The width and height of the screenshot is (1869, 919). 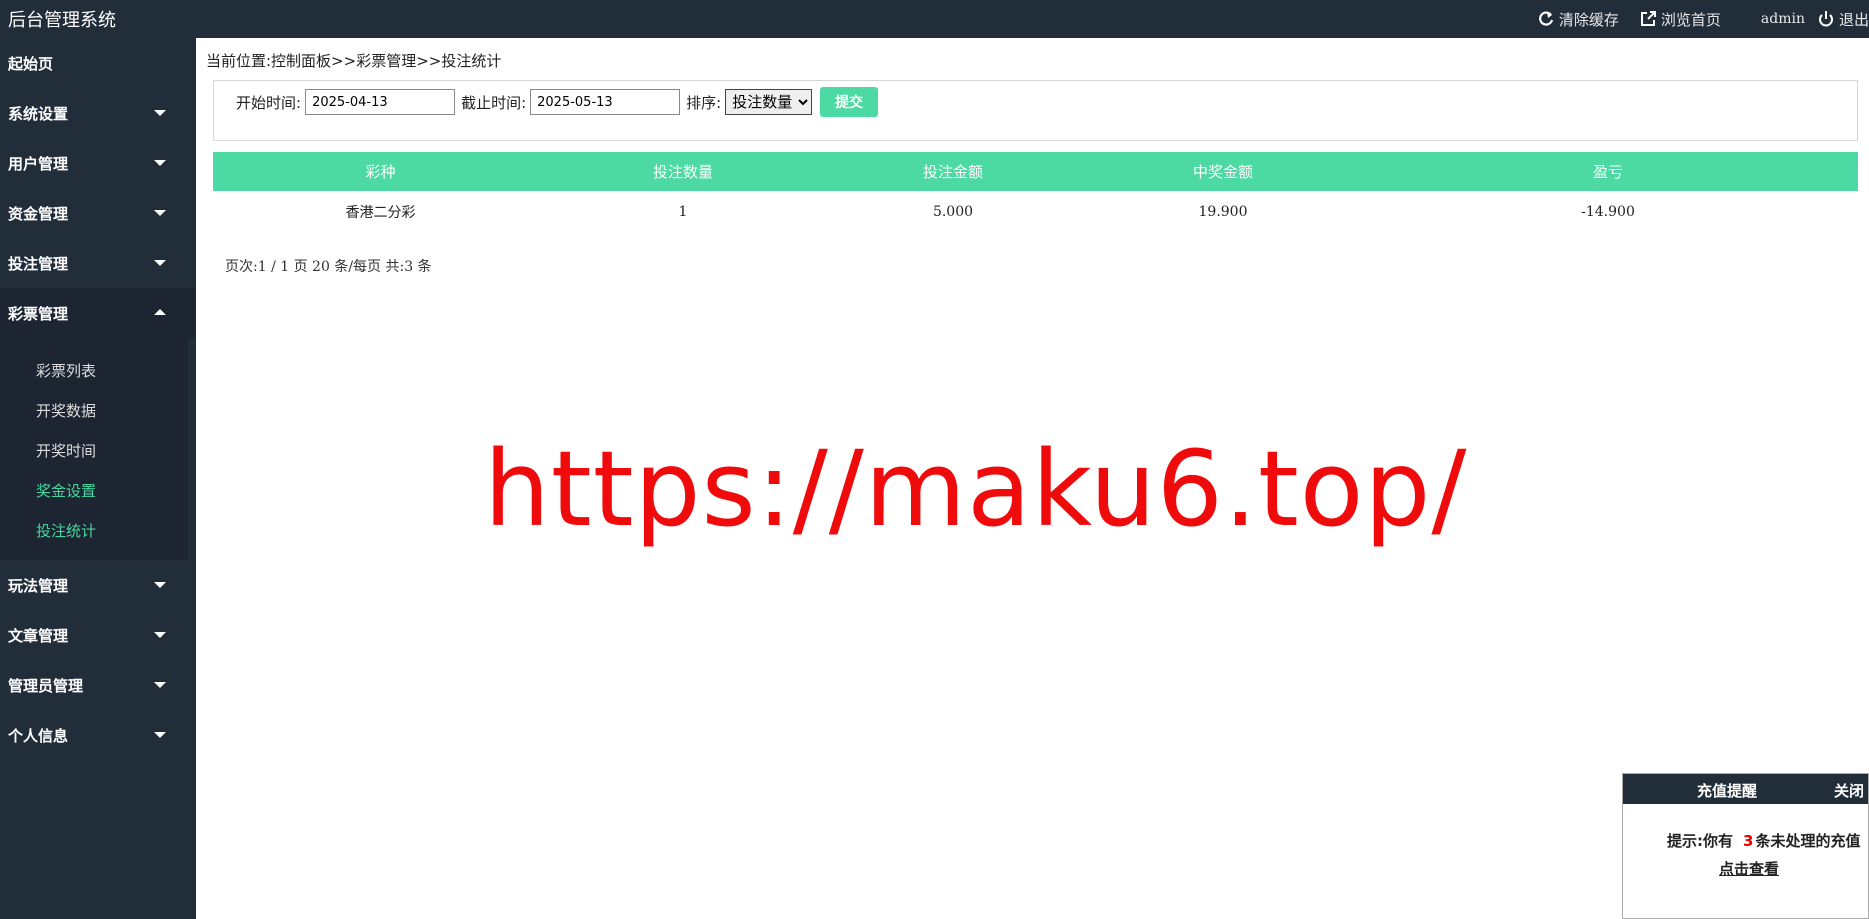 I want to click on column-header-bet-count: 投注数量, so click(x=683, y=171).